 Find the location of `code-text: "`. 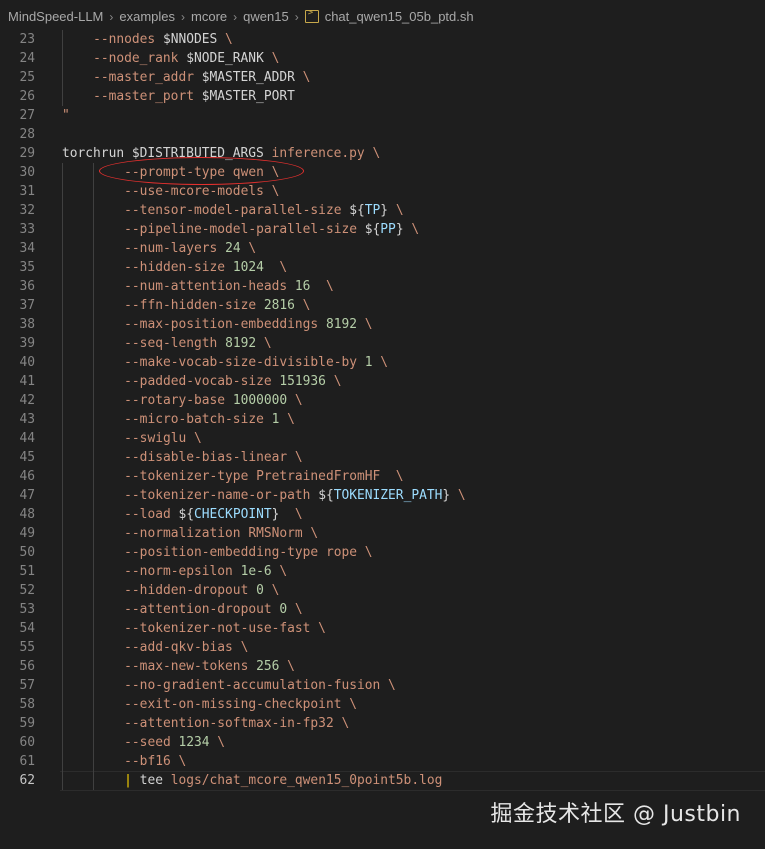

code-text: " is located at coordinates (66, 115).